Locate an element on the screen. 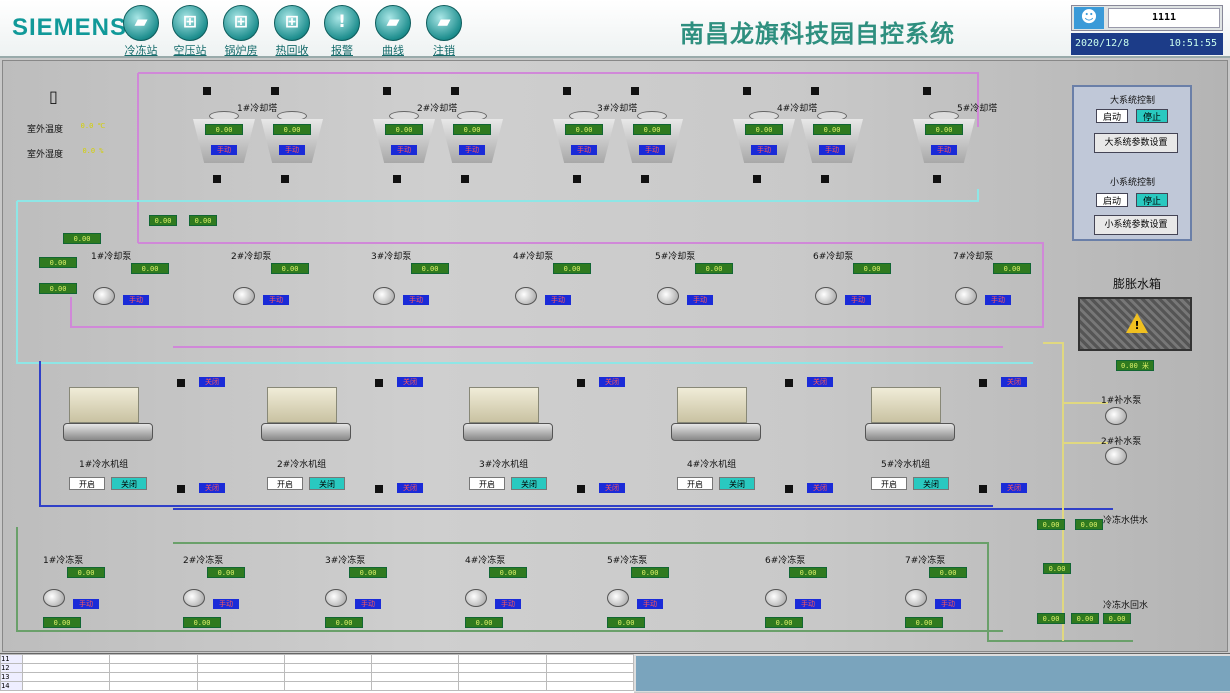 This screenshot has height=693, width=1230. big-start-button: 启动 is located at coordinates (1112, 116).